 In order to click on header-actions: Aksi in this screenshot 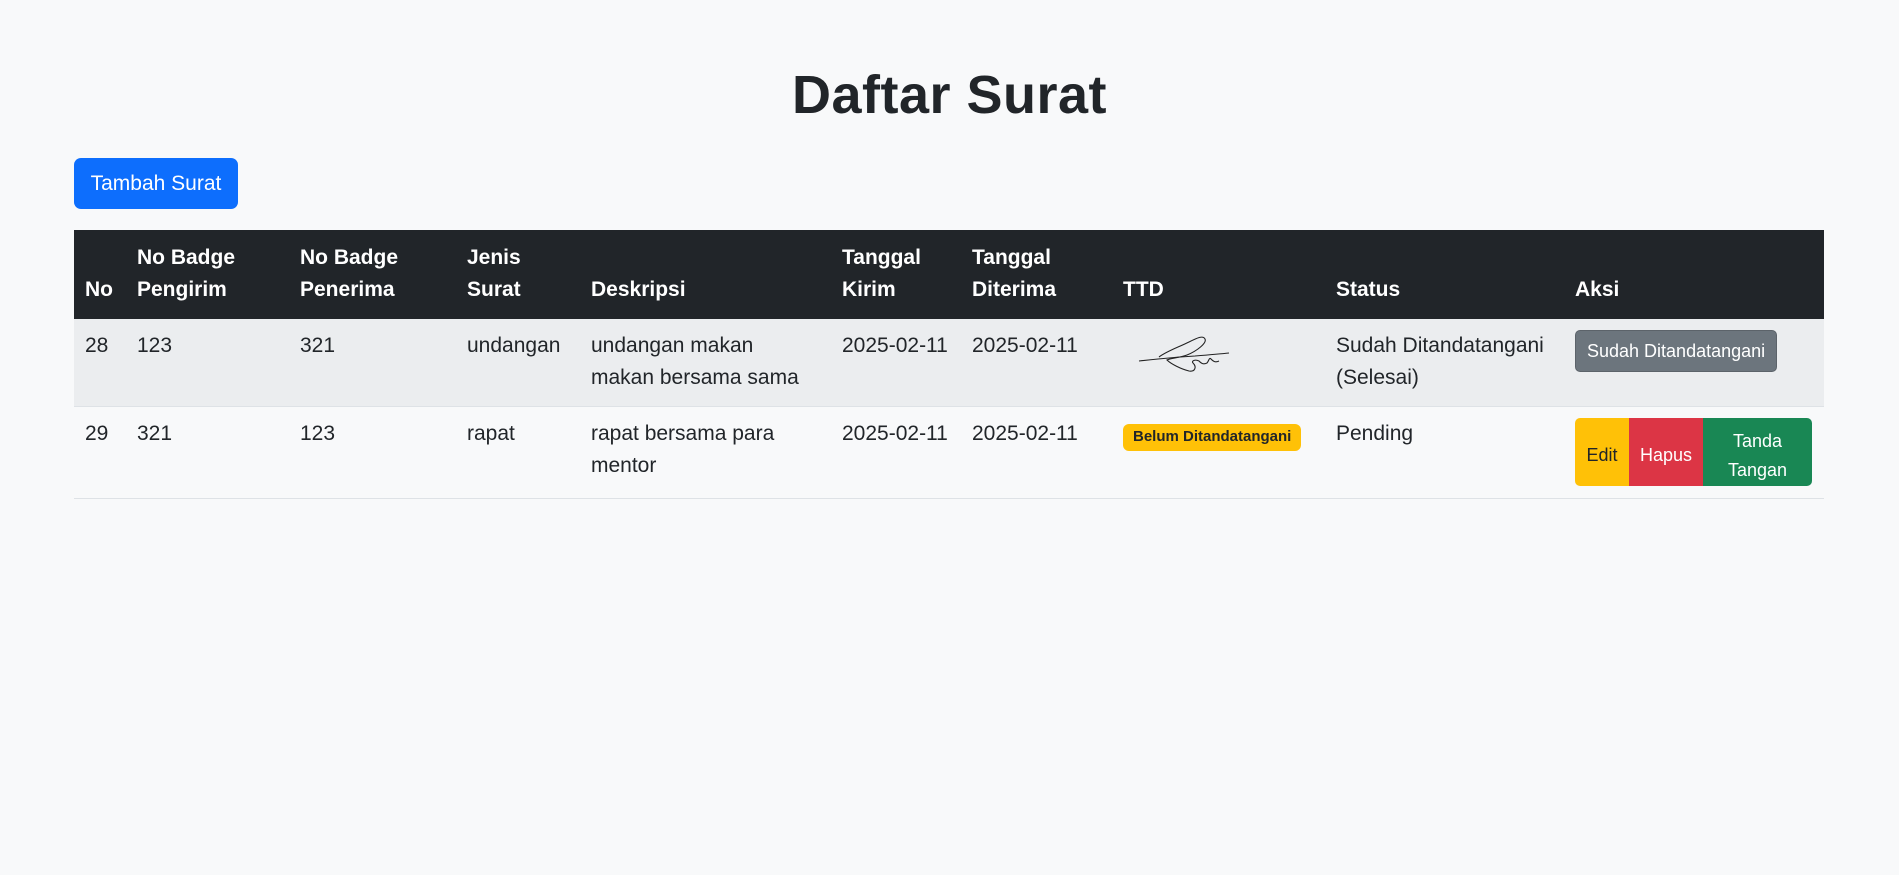, I will do `click(1597, 289)`.